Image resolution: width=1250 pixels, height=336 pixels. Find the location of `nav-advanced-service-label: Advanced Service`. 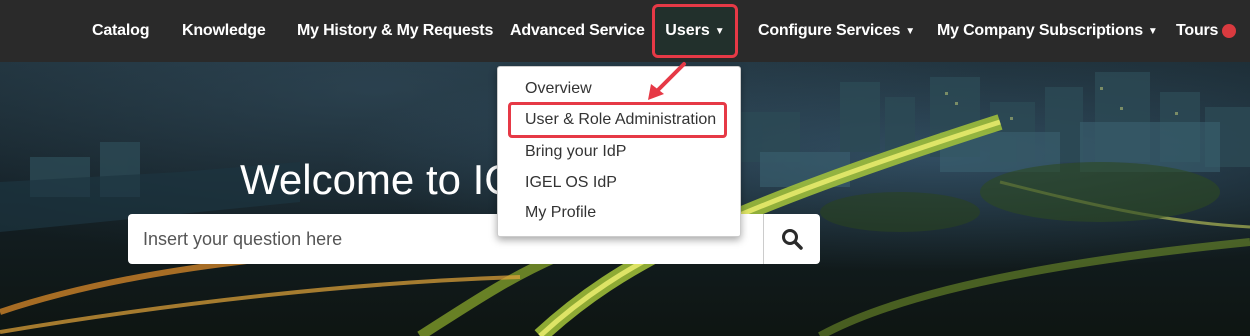

nav-advanced-service-label: Advanced Service is located at coordinates (577, 30).